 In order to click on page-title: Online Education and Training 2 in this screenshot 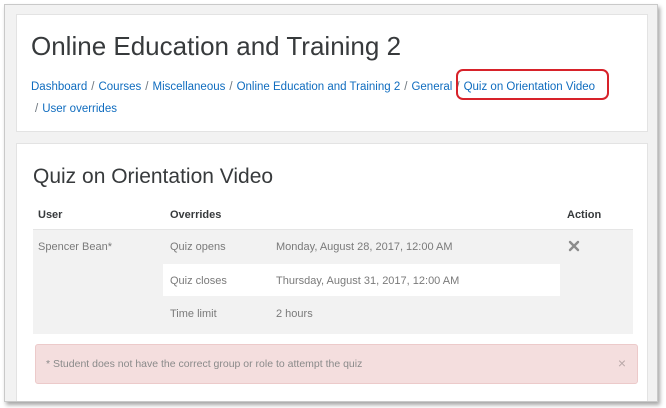, I will do `click(216, 46)`.